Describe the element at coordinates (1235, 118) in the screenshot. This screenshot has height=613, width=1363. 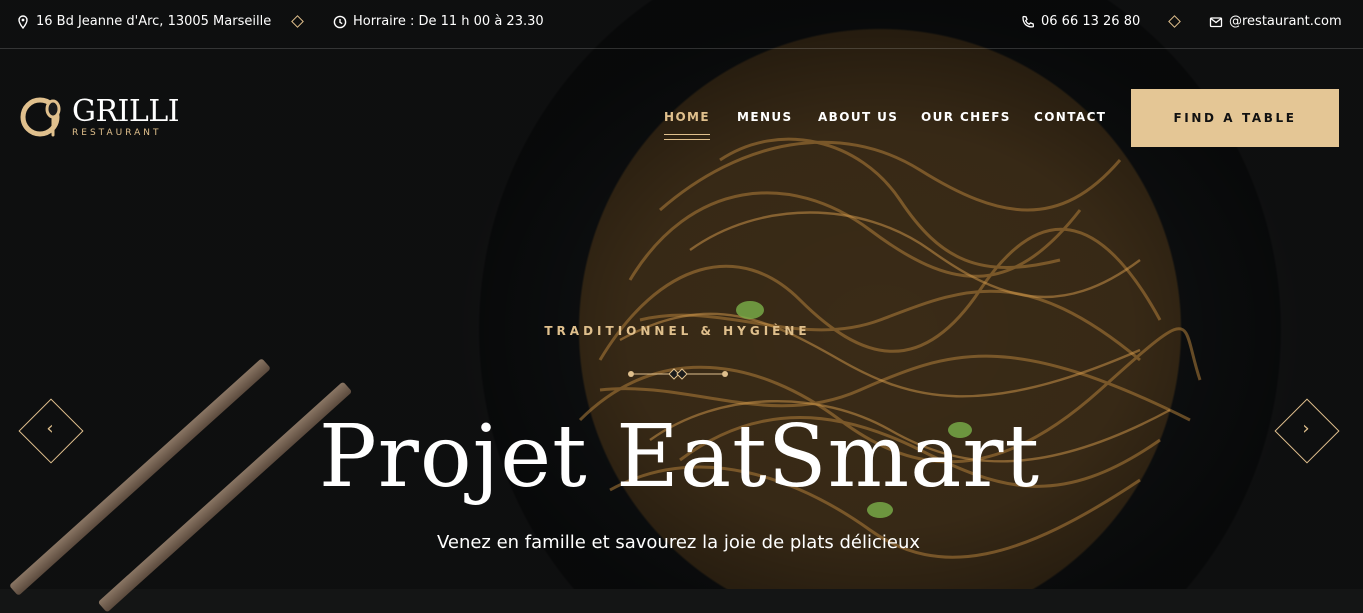
I see `find-a-table-button: FIND A TABLE` at that location.